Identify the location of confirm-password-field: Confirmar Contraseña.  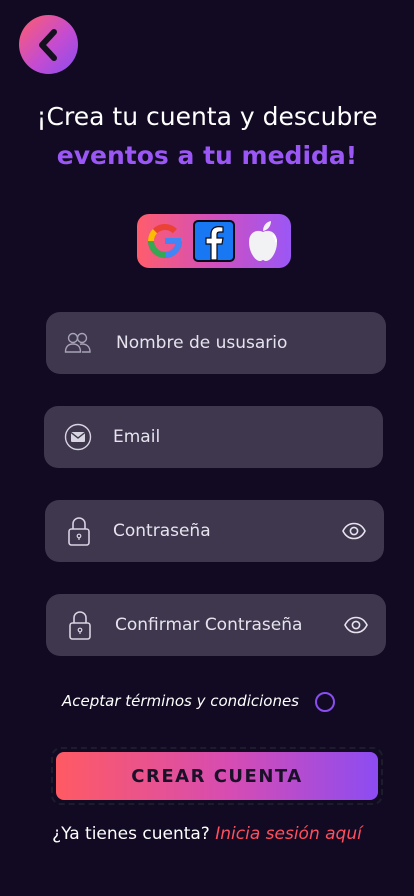
(216, 625).